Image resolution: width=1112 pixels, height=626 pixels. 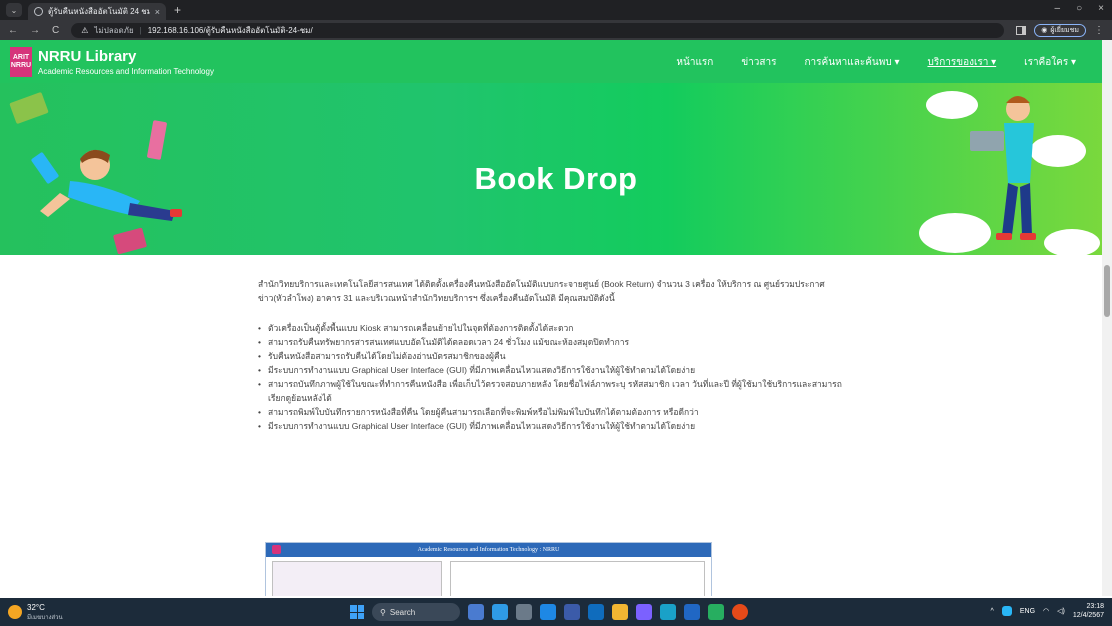 What do you see at coordinates (1107, 291) in the screenshot?
I see `scrollbar-thumb` at bounding box center [1107, 291].